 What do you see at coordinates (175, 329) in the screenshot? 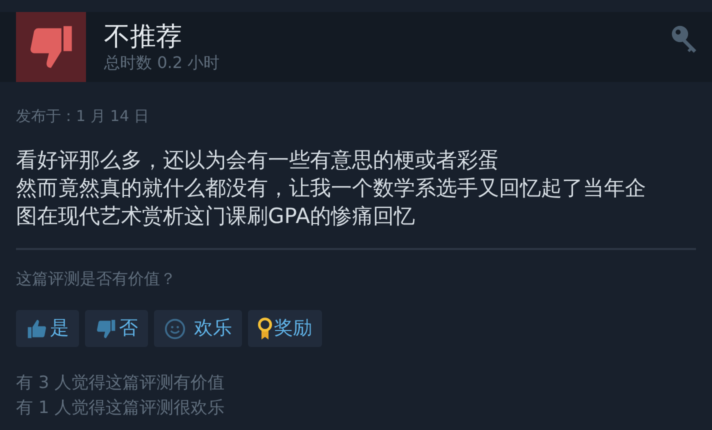
I see `smiley-icon` at bounding box center [175, 329].